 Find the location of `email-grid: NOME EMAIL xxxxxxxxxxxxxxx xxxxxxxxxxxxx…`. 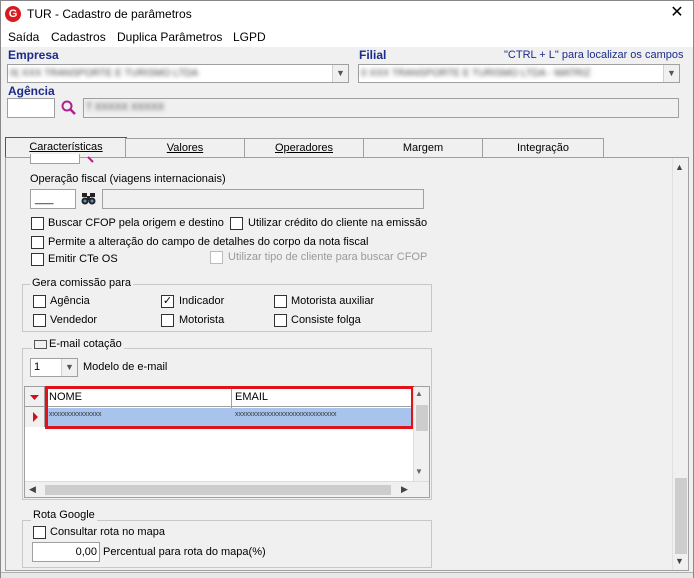

email-grid: NOME EMAIL xxxxxxxxxxxxxxx xxxxxxxxxxxxx… is located at coordinates (227, 442).